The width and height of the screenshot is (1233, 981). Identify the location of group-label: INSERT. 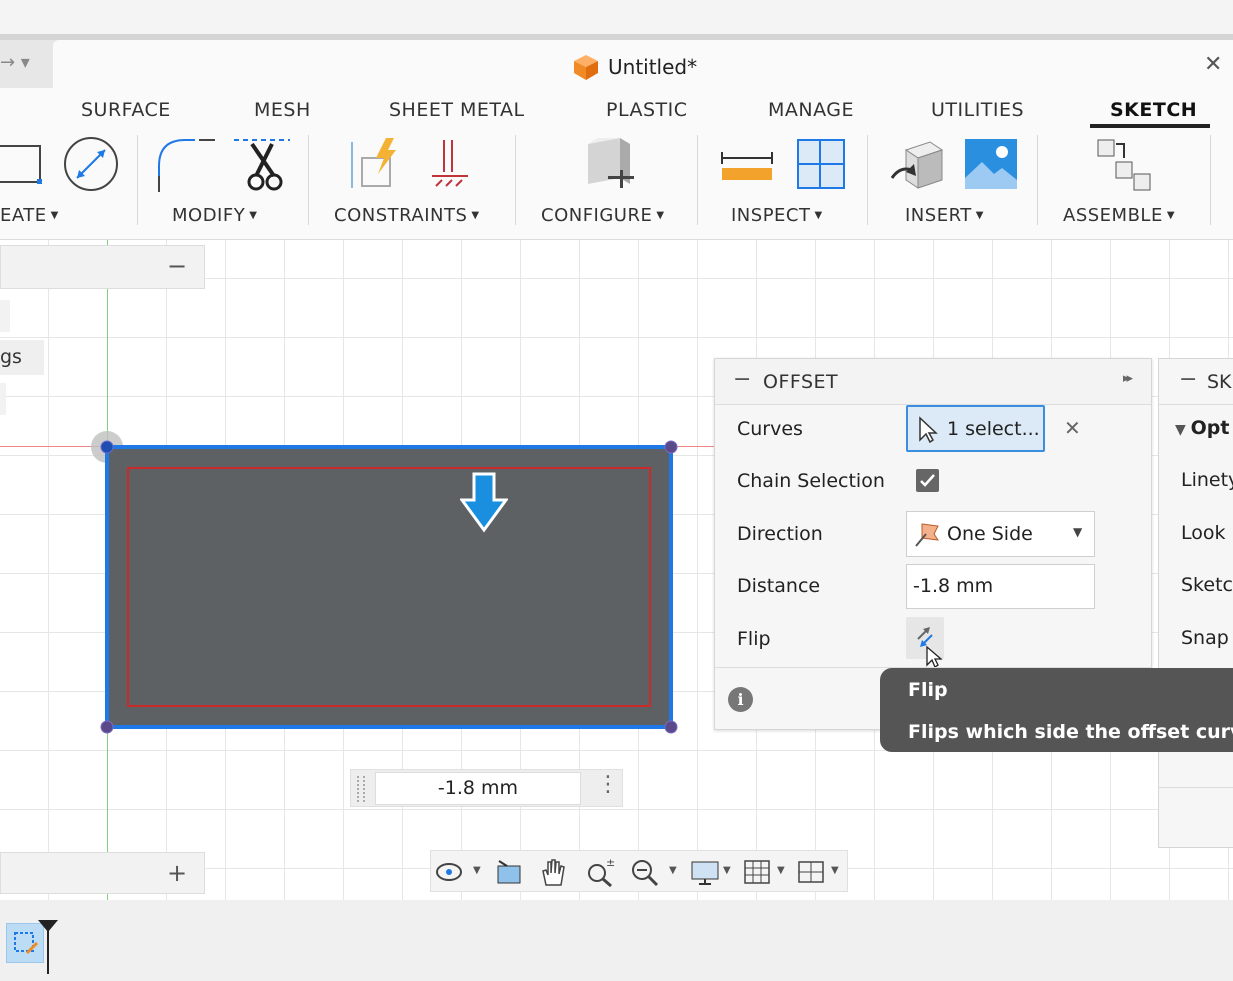
(938, 215).